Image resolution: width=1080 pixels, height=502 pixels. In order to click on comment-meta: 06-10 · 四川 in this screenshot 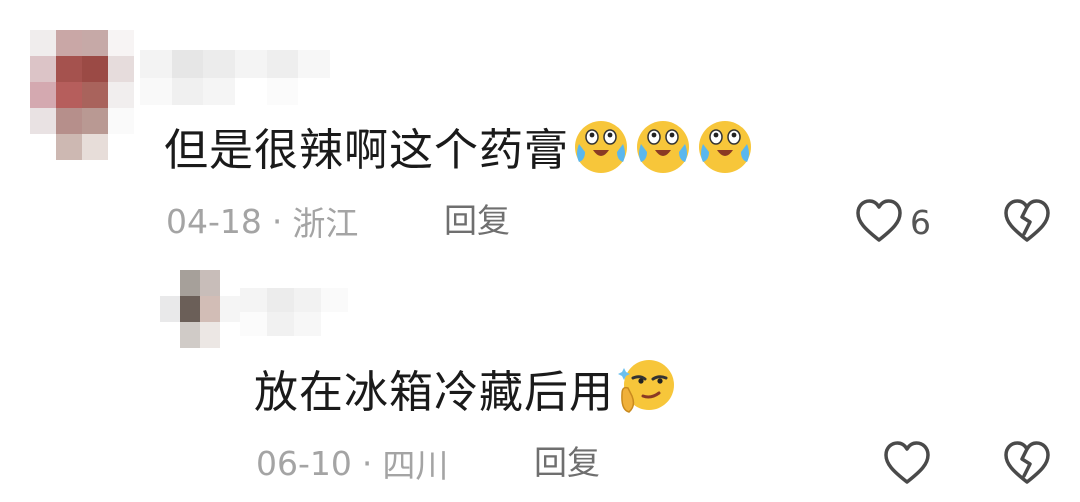, I will do `click(352, 463)`.